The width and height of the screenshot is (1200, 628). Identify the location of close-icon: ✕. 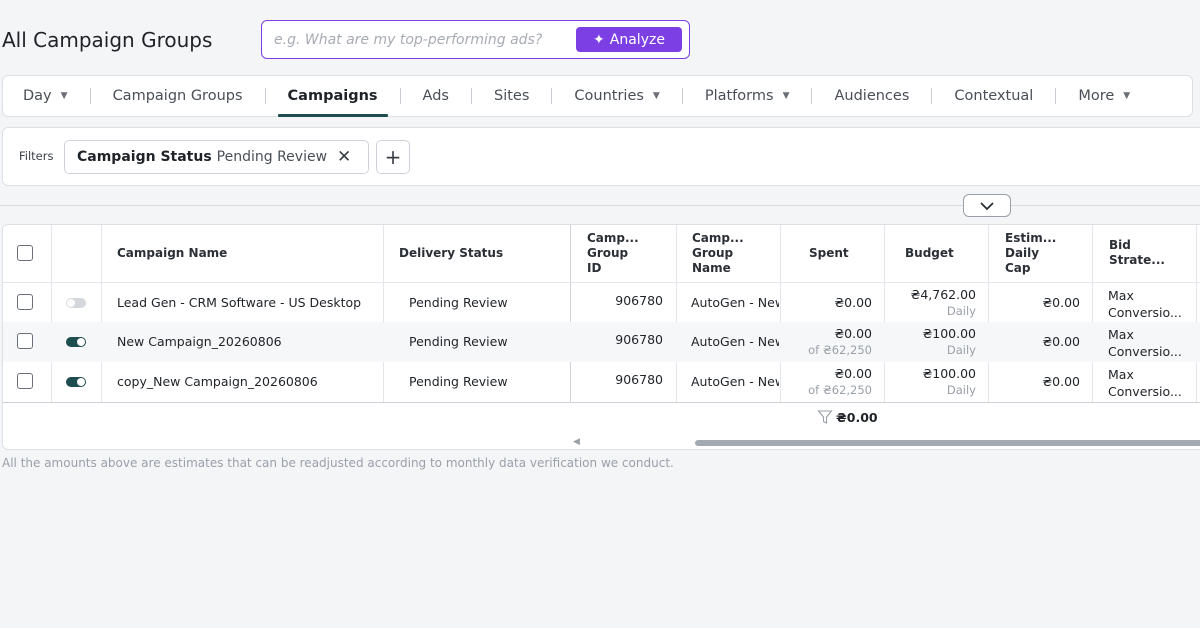
(344, 157).